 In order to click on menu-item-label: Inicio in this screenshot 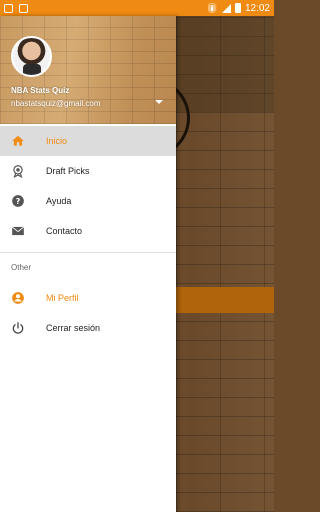, I will do `click(57, 141)`.